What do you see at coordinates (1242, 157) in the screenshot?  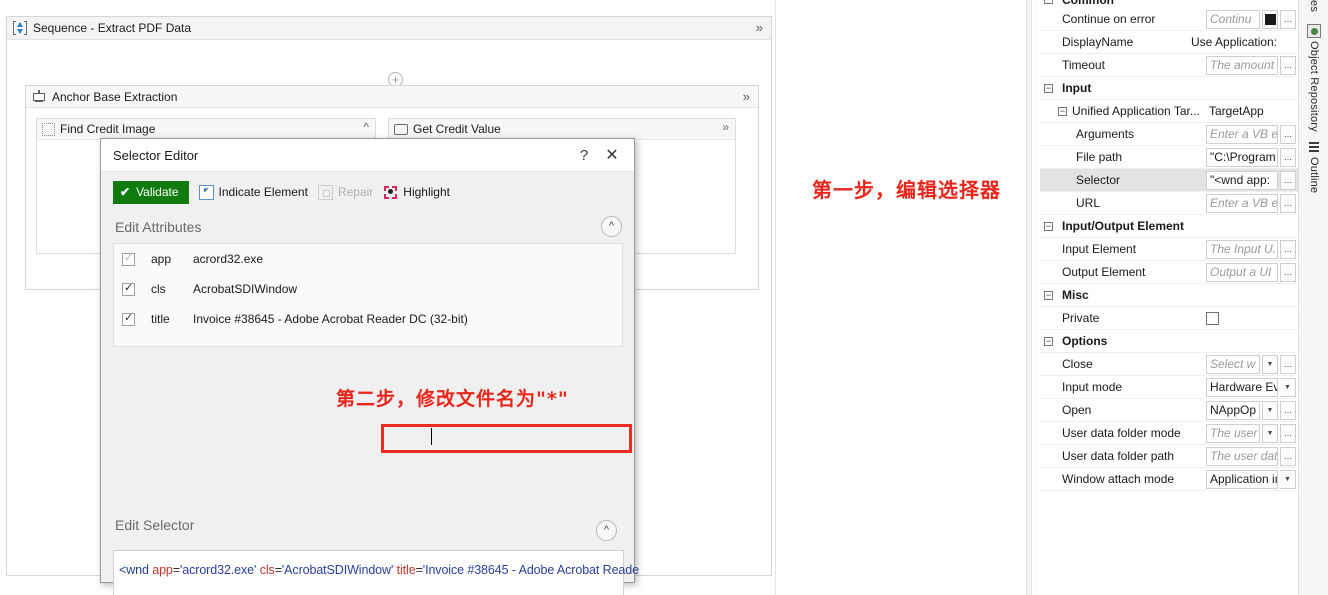 I see `property-value: "C:\Program` at bounding box center [1242, 157].